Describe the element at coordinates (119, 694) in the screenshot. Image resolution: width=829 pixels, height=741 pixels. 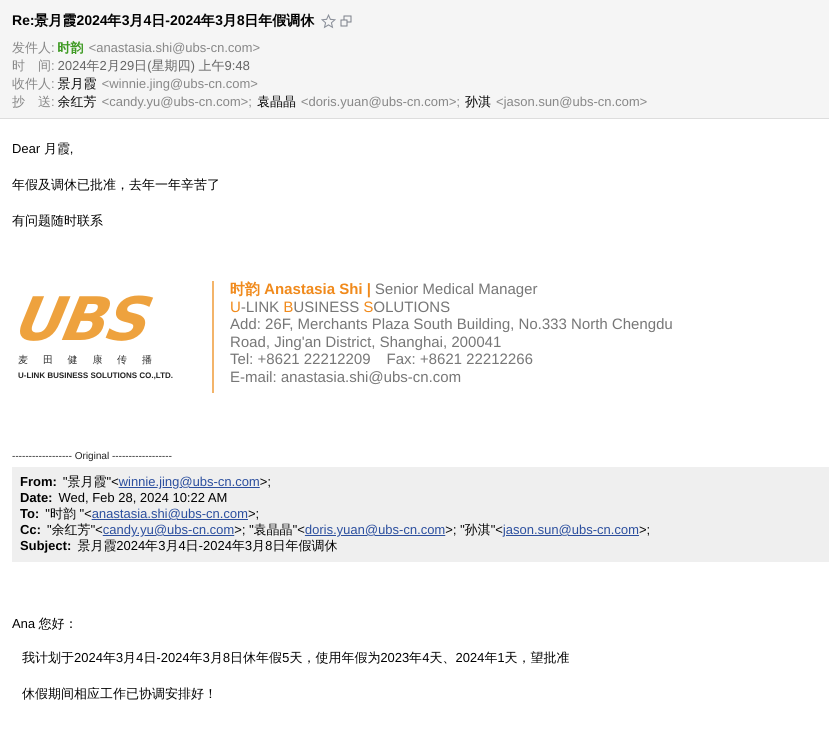
I see `reply-line: 休假期间相应工作已协调安排好！` at that location.